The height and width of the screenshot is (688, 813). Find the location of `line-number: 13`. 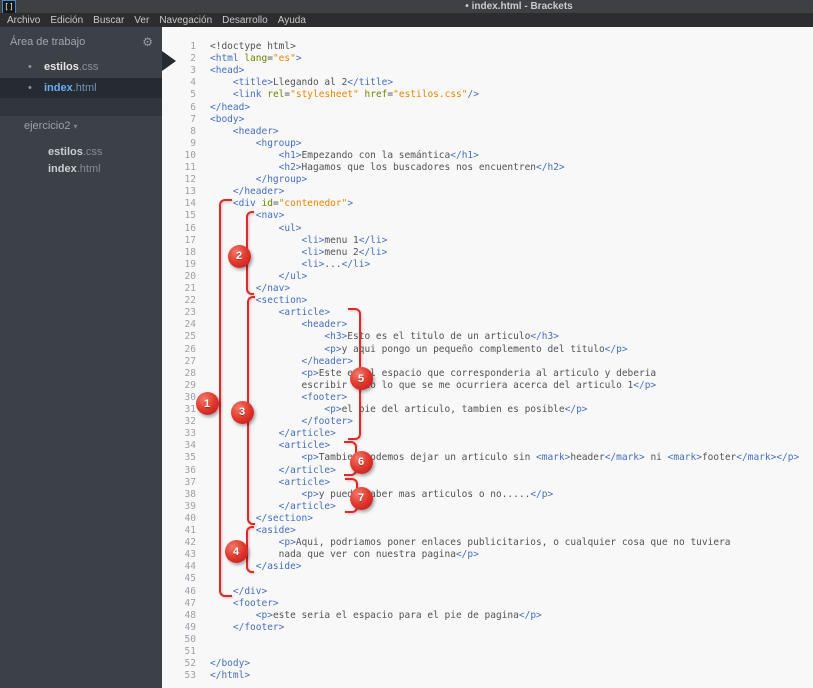

line-number: 13 is located at coordinates (190, 192).